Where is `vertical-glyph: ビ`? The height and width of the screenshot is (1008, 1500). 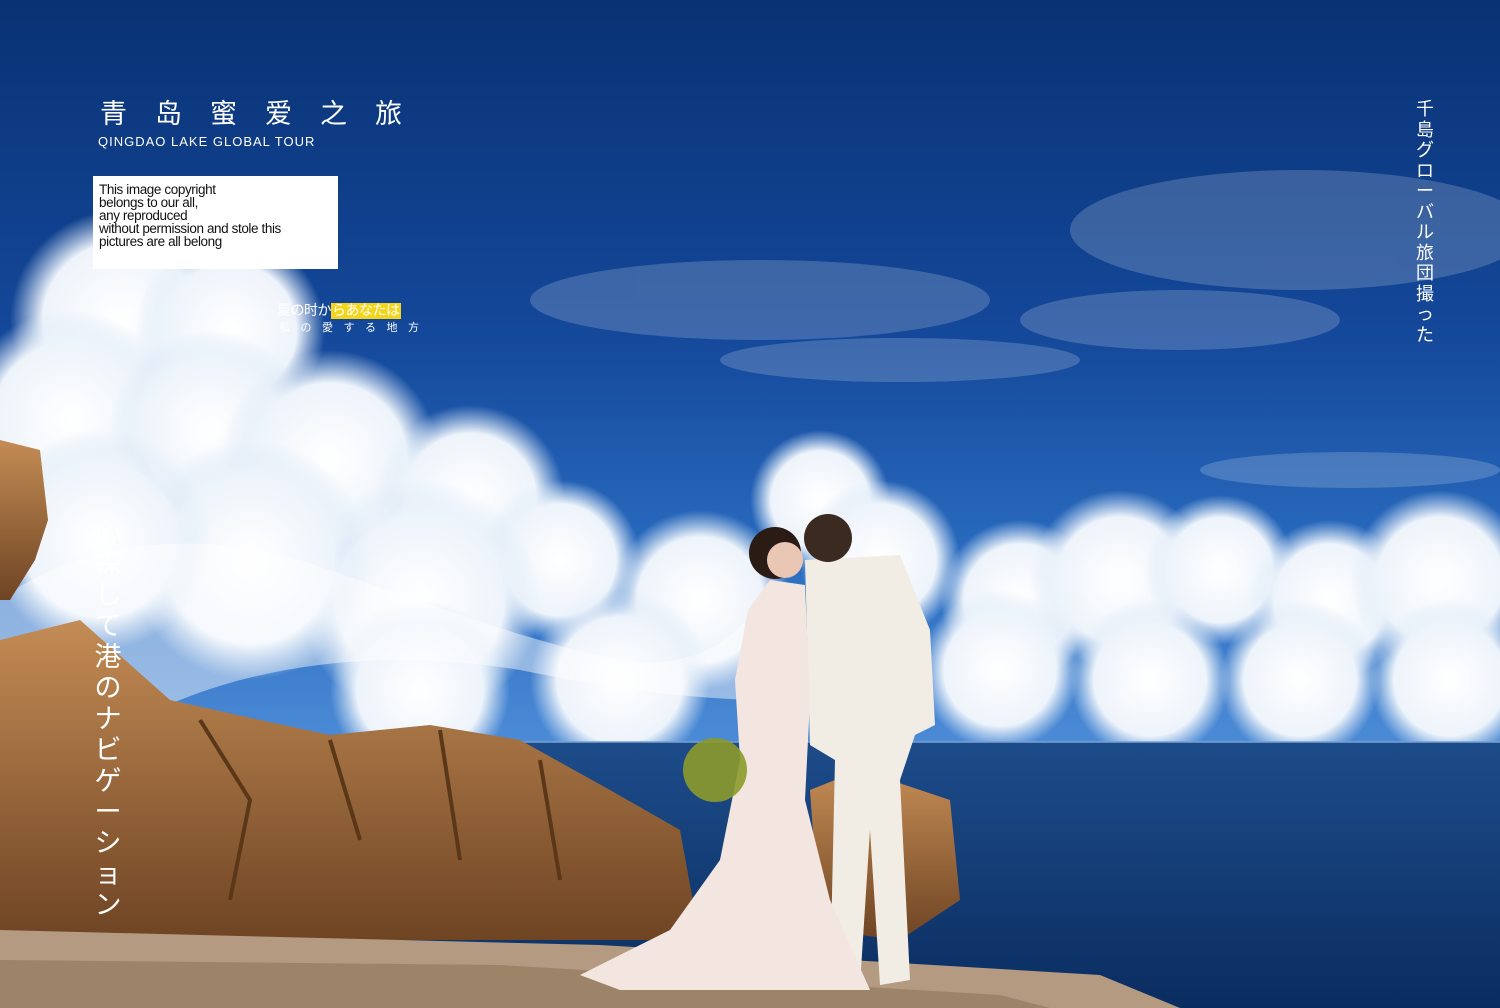 vertical-glyph: ビ is located at coordinates (108, 750).